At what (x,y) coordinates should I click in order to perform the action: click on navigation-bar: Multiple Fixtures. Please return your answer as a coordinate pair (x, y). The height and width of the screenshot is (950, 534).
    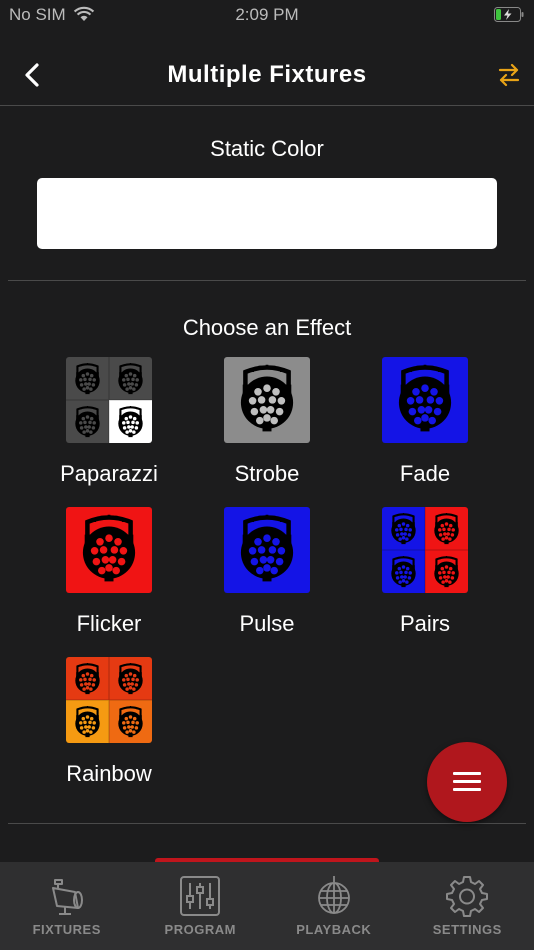
    Looking at the image, I should click on (267, 75).